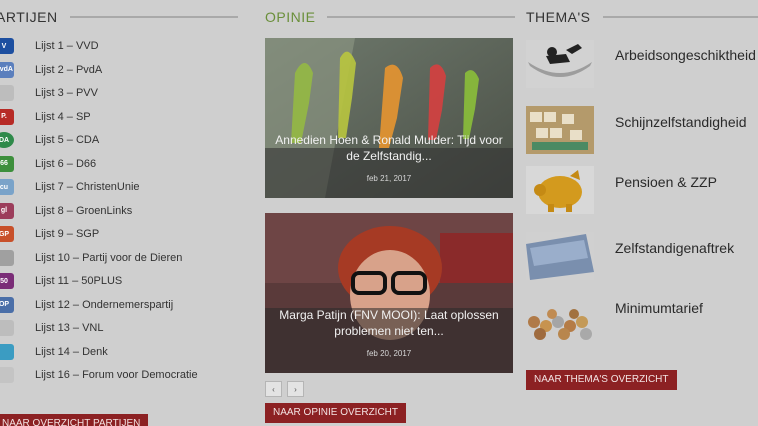 The height and width of the screenshot is (426, 758). Describe the element at coordinates (7, 116) in the screenshot. I see `sp-logo-icon: P.` at that location.